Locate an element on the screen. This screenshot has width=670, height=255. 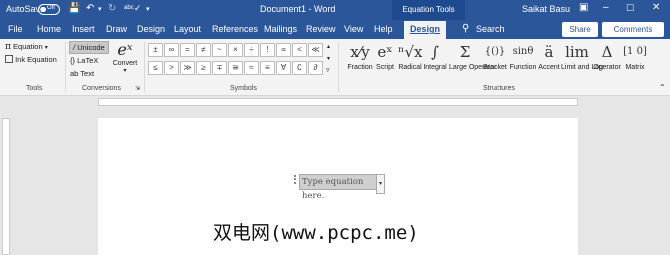
customize-qat-icon: ▾ is located at coordinates (148, 9).